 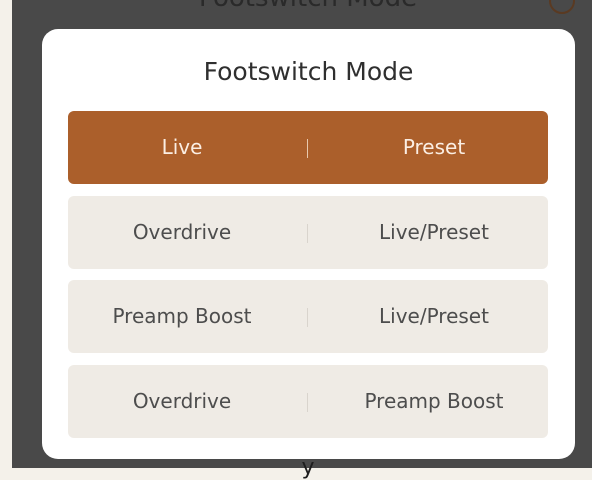 I want to click on option-overdrive-live-preset: Overdrive Live/Preset, so click(x=308, y=232).